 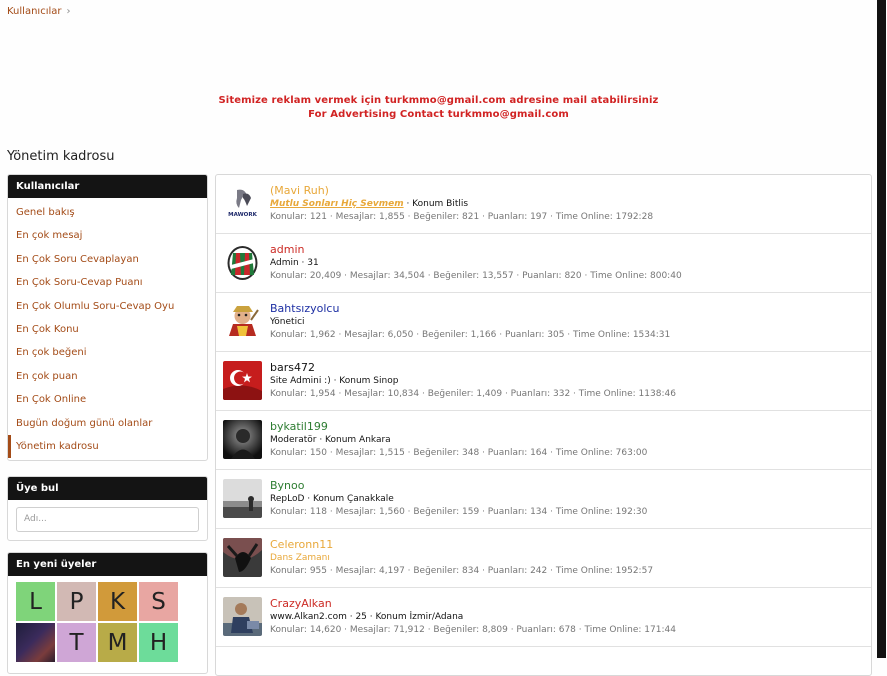 What do you see at coordinates (461, 558) in the screenshot?
I see `user-title: Dans Zamanı` at bounding box center [461, 558].